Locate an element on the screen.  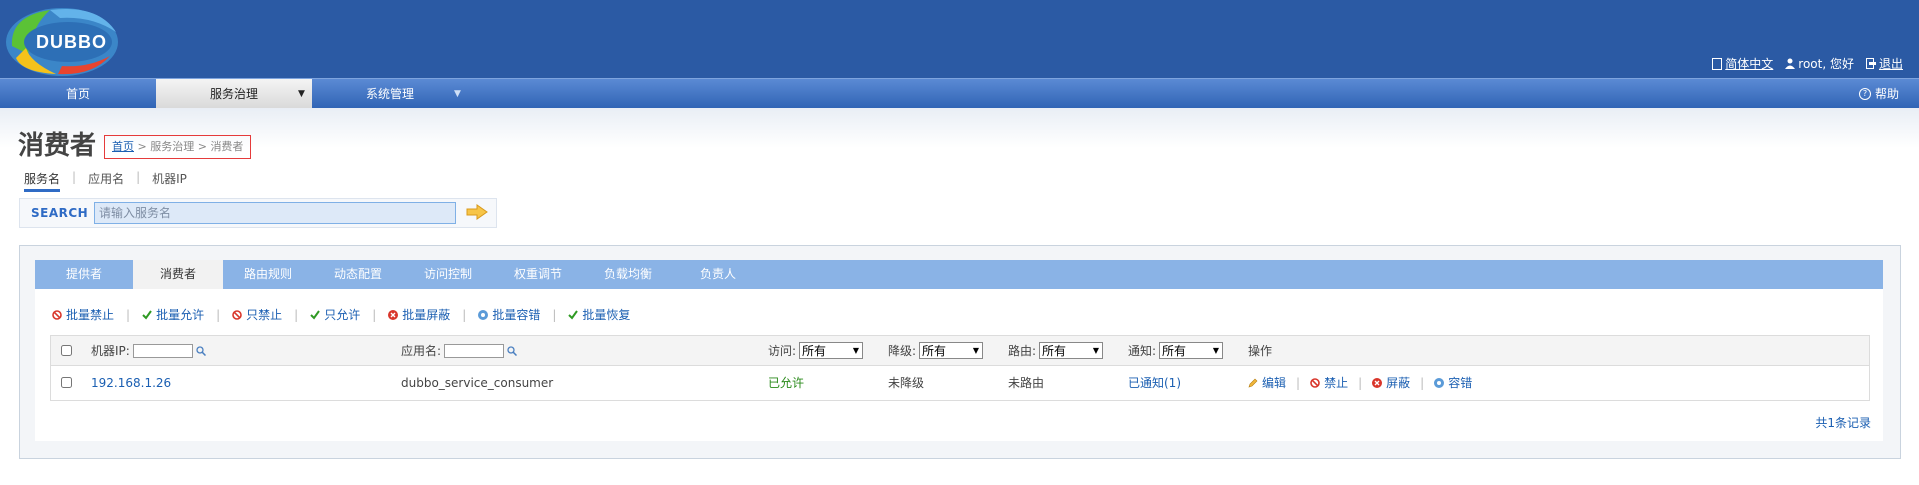
search-tab-ip: 机器IP is located at coordinates (169, 181).